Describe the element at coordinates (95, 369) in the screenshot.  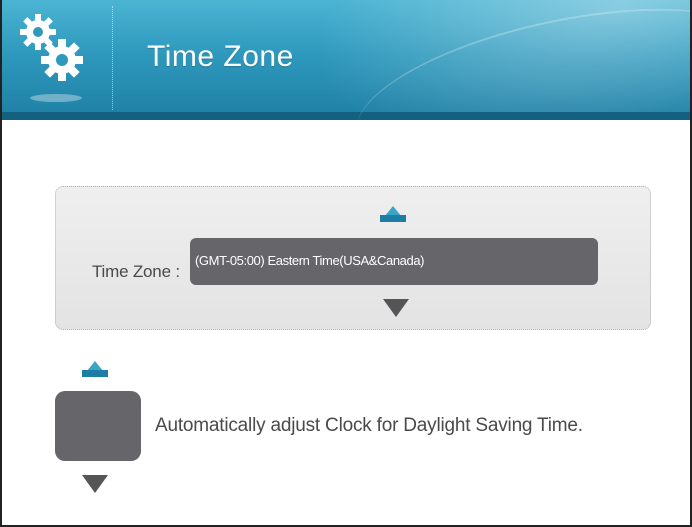
I see `dst-up-icon` at that location.